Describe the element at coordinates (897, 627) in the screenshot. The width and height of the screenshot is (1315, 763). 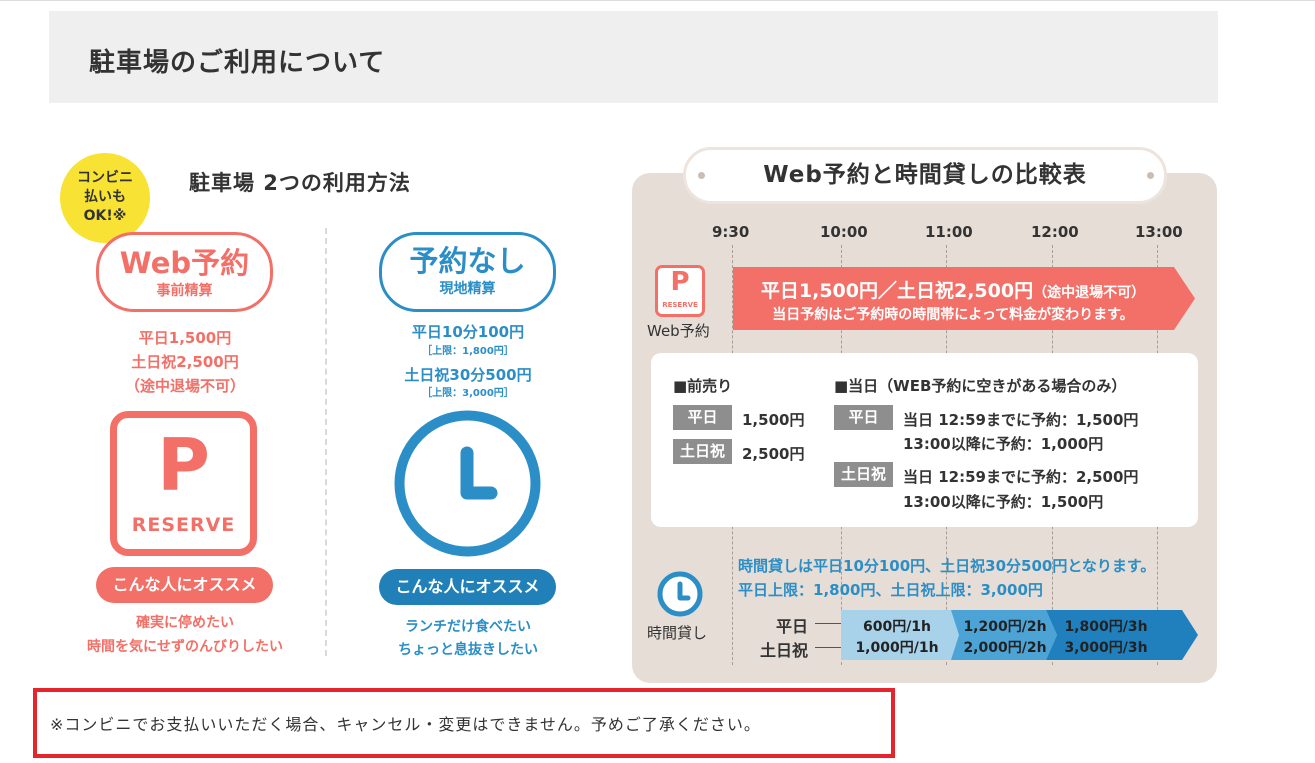
I see `weekday-1h: 600円/1h` at that location.